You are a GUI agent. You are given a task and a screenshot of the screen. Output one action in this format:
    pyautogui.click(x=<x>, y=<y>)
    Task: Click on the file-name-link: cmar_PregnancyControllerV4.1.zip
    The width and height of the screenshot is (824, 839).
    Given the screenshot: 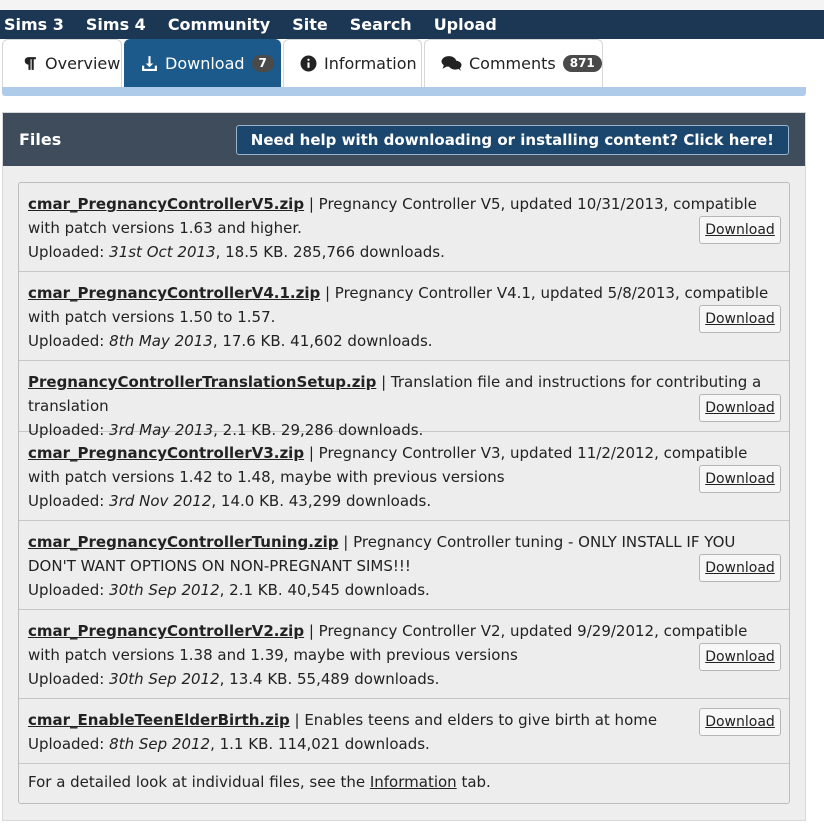 What is the action you would take?
    pyautogui.click(x=174, y=293)
    